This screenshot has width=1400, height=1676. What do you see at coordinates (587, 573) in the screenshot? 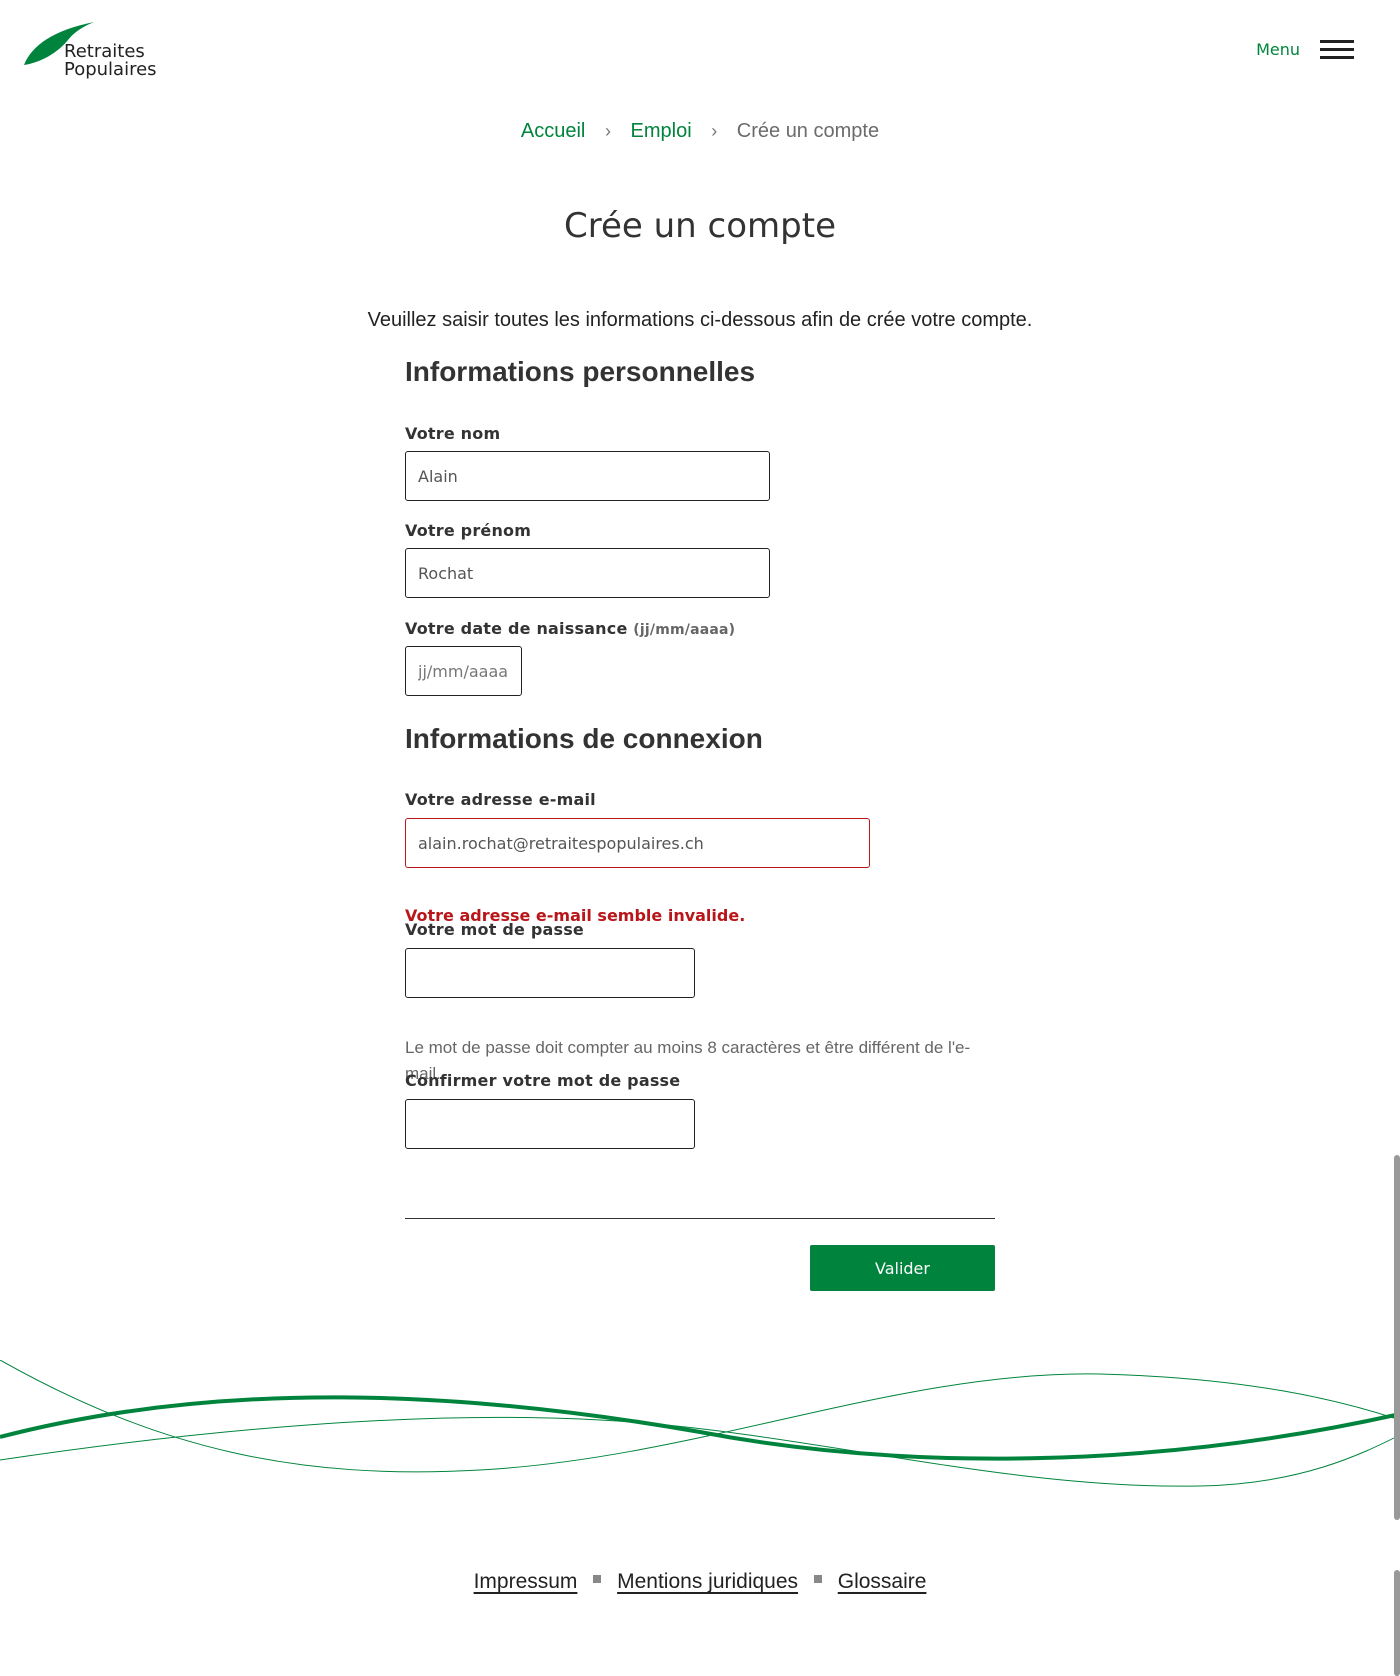
I see `firstname-input` at bounding box center [587, 573].